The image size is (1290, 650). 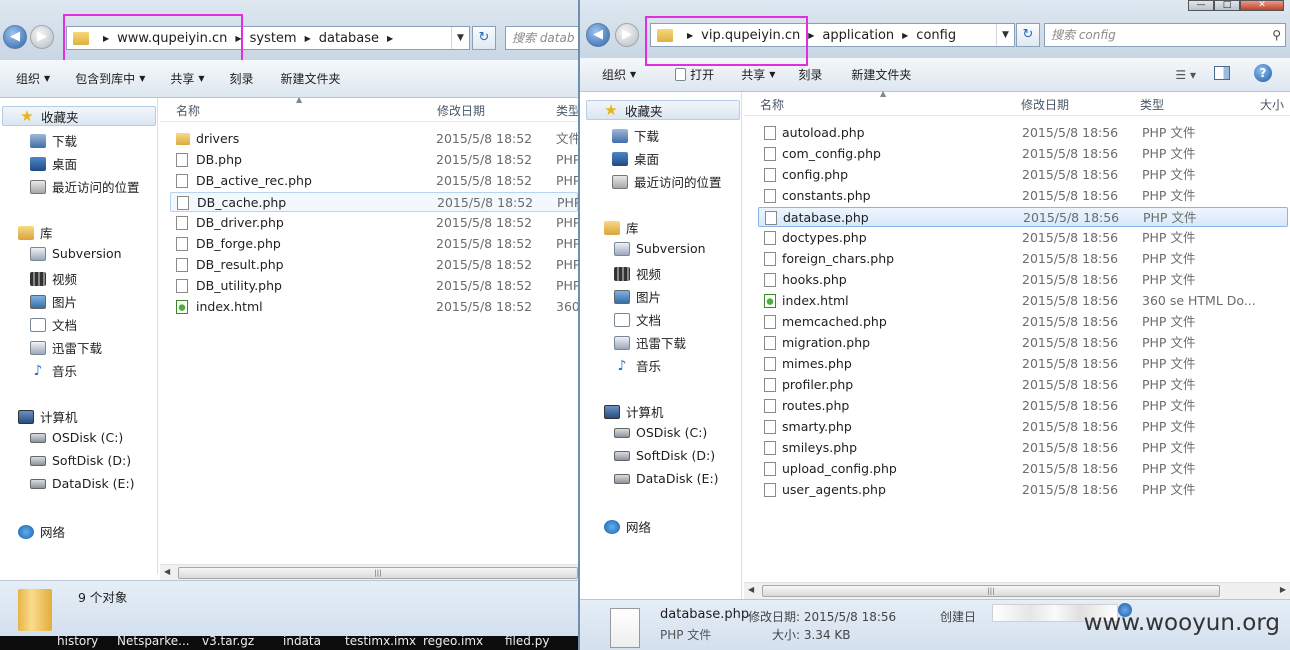 I want to click on search-input: 搜索 datab, so click(x=541, y=38).